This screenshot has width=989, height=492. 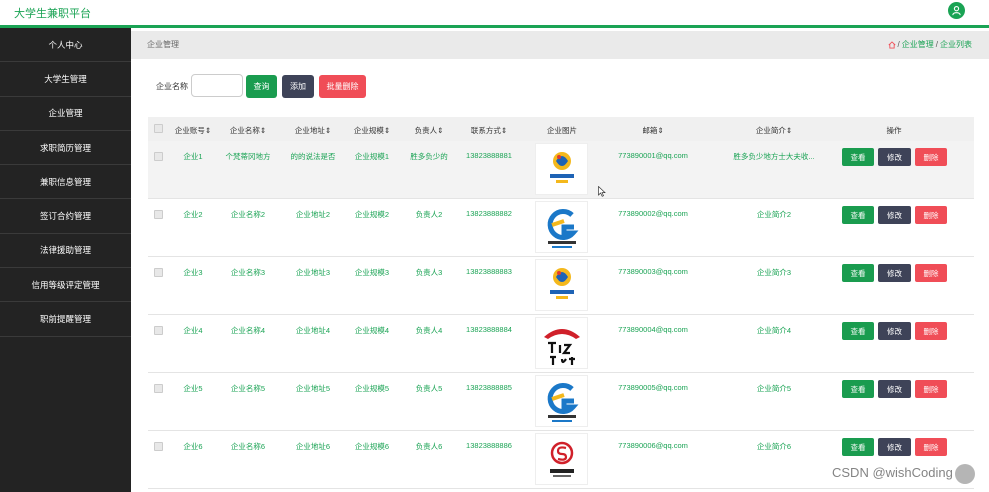 I want to click on cell-manager: 胜多负少的, so click(x=429, y=156).